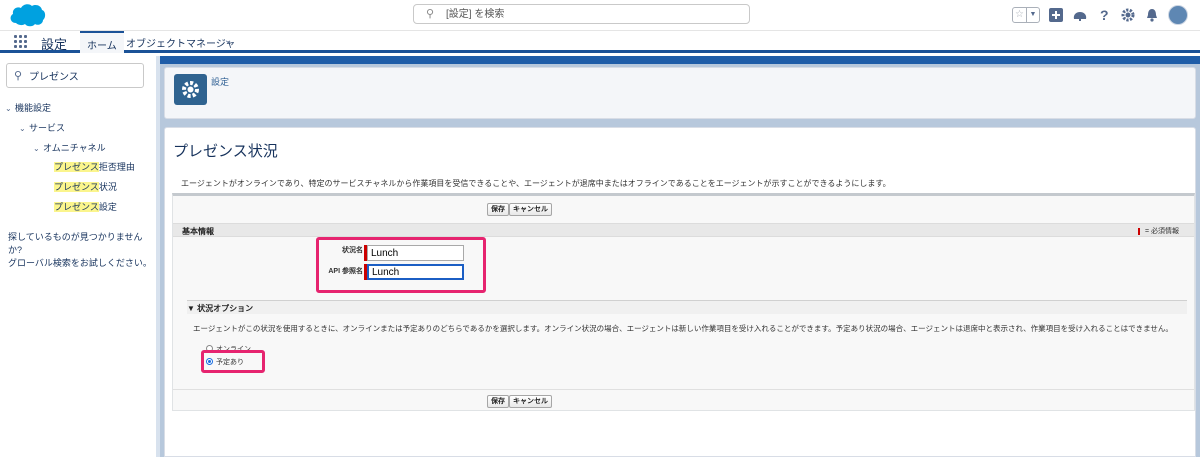 Image resolution: width=1200 pixels, height=457 pixels. I want to click on global-search-input, so click(591, 14).